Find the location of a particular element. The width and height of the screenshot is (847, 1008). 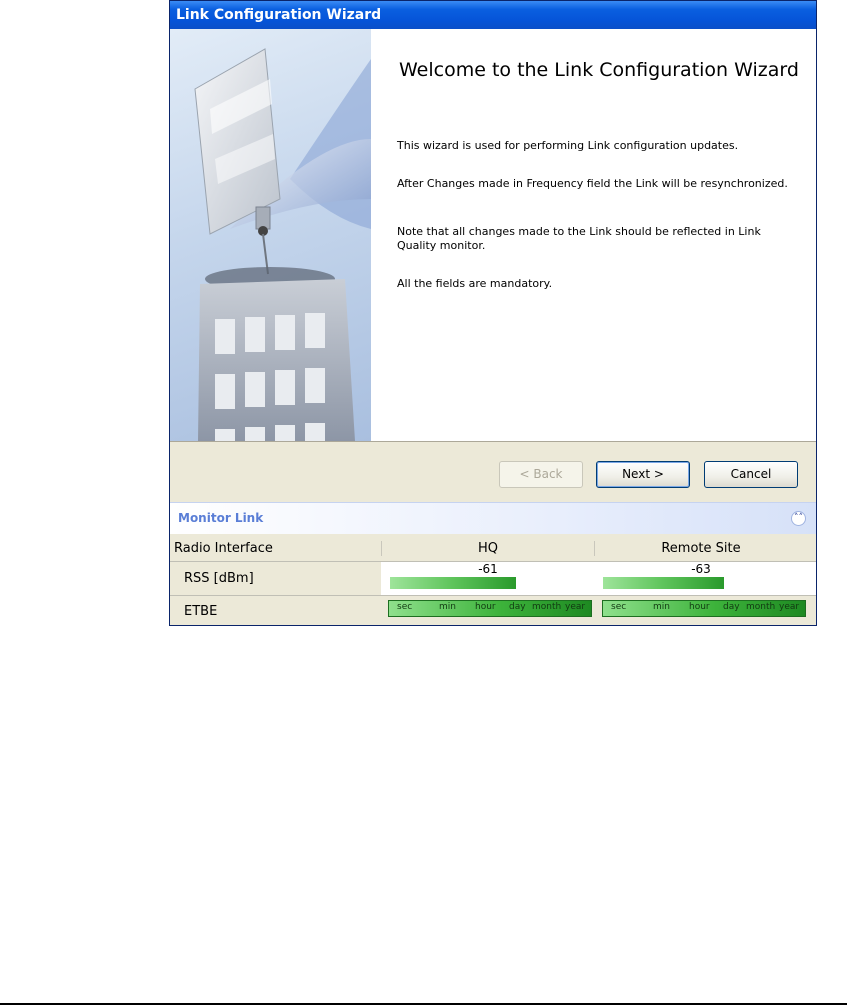

col-radio-interface: Radio Interface is located at coordinates (223, 548).